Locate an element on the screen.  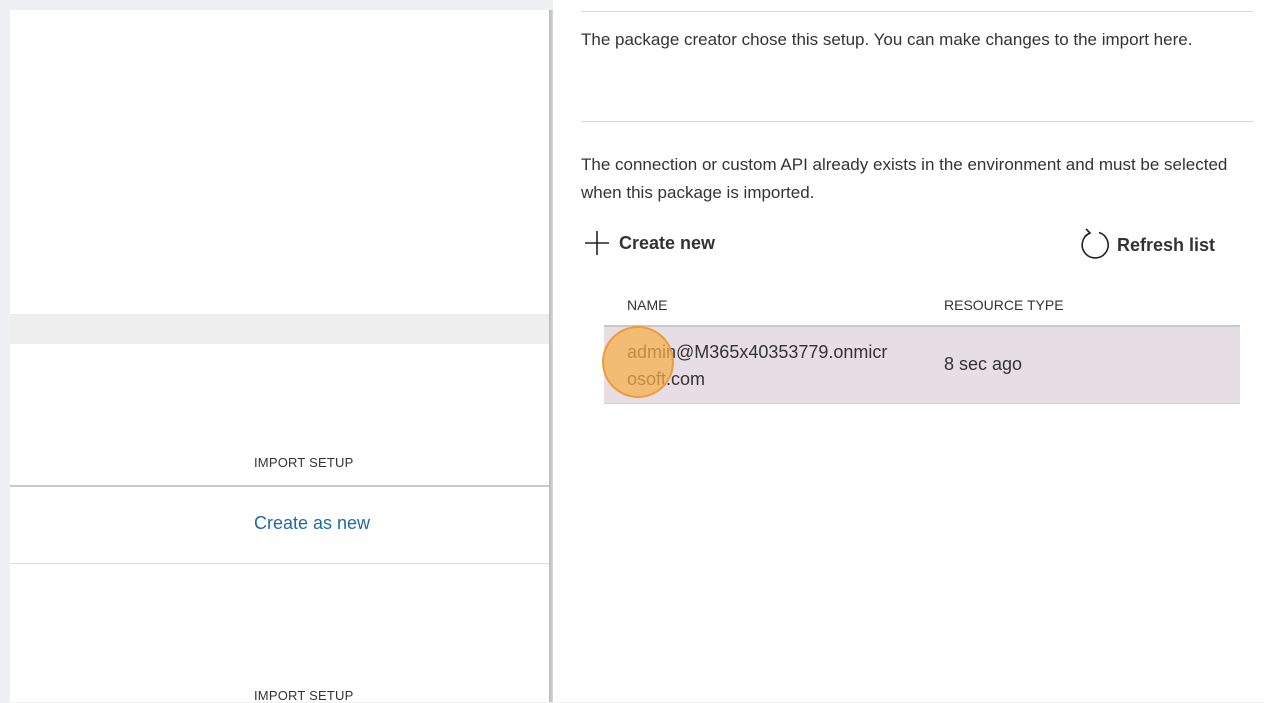
section-divider is located at coordinates (917, 121).